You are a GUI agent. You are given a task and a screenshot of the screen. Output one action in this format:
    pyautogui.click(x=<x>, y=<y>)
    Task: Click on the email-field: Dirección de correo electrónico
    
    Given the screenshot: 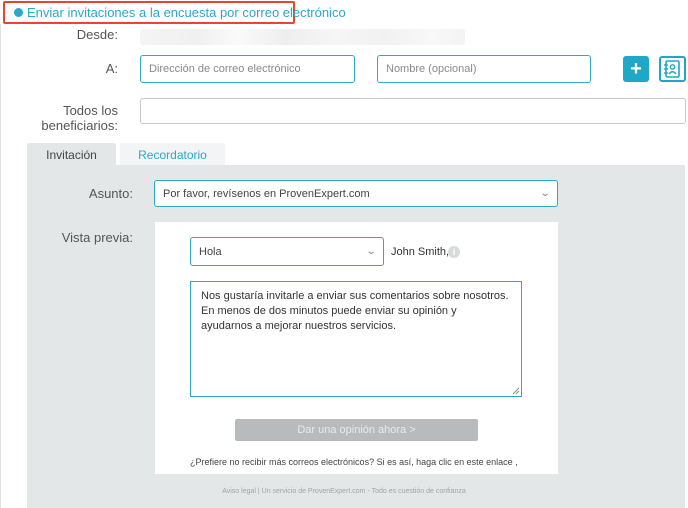 What is the action you would take?
    pyautogui.click(x=247, y=69)
    